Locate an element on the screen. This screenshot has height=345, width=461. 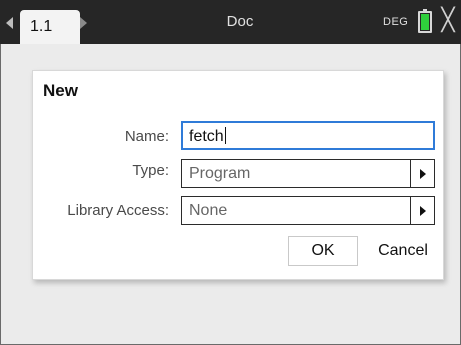
type-select: Program is located at coordinates (308, 173).